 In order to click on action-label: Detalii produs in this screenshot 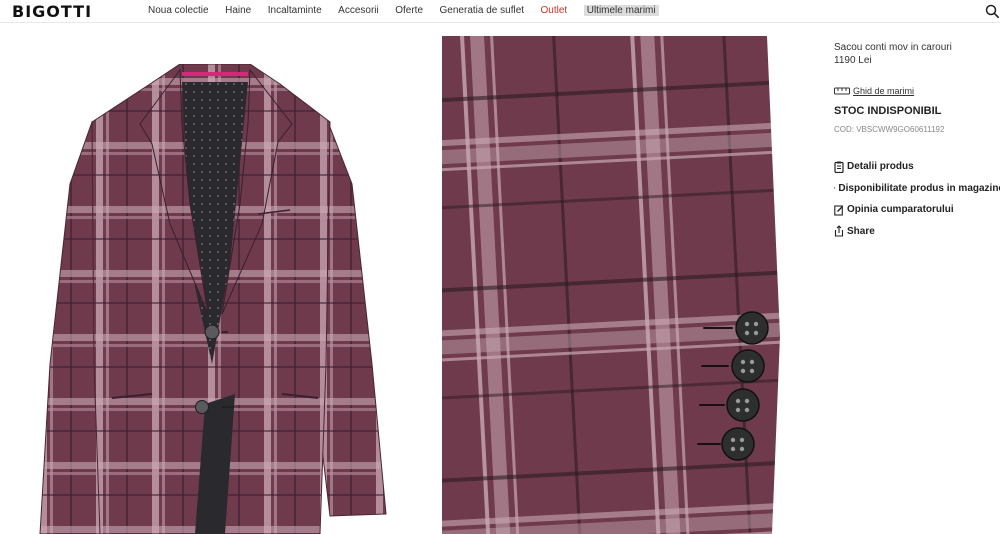, I will do `click(880, 167)`.